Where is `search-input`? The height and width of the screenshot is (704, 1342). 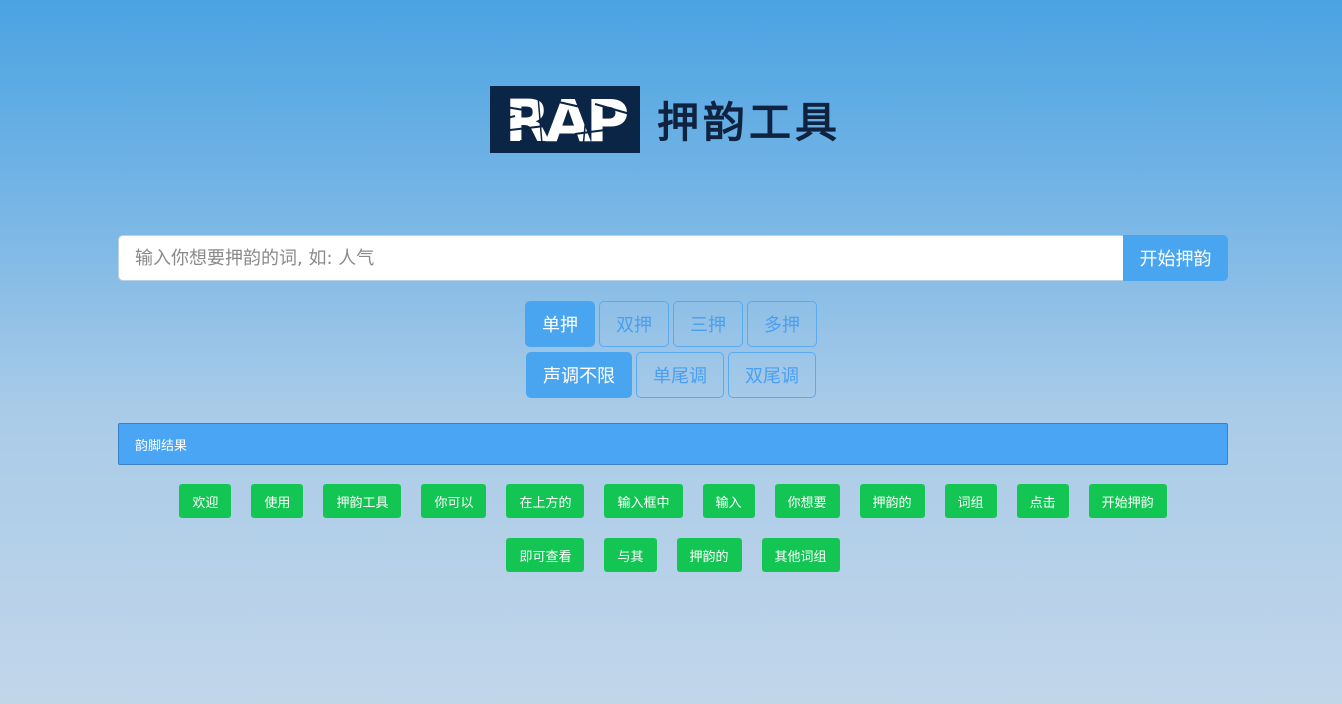
search-input is located at coordinates (620, 258).